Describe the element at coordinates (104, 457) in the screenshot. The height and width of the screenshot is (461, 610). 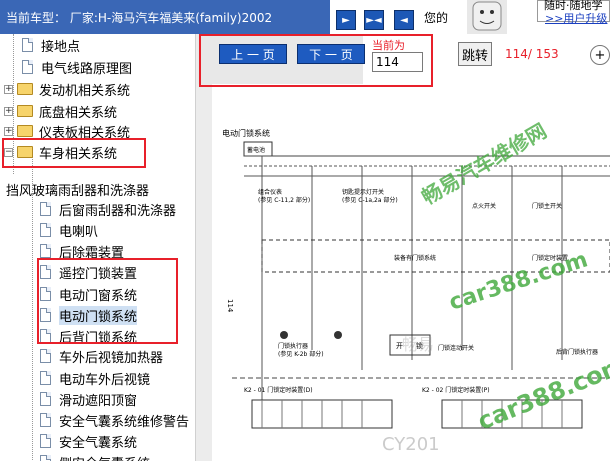
I see `tree-item-label: 侧安全气囊系统` at that location.